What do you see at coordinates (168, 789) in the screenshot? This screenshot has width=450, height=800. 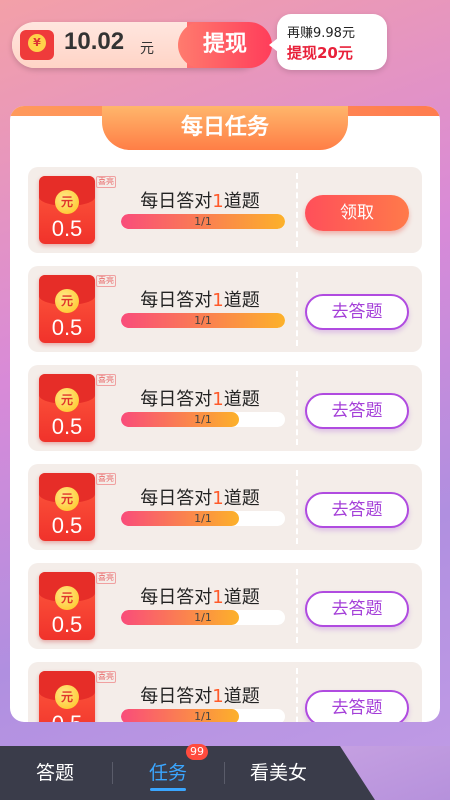 I see `nav-active-indicator` at bounding box center [168, 789].